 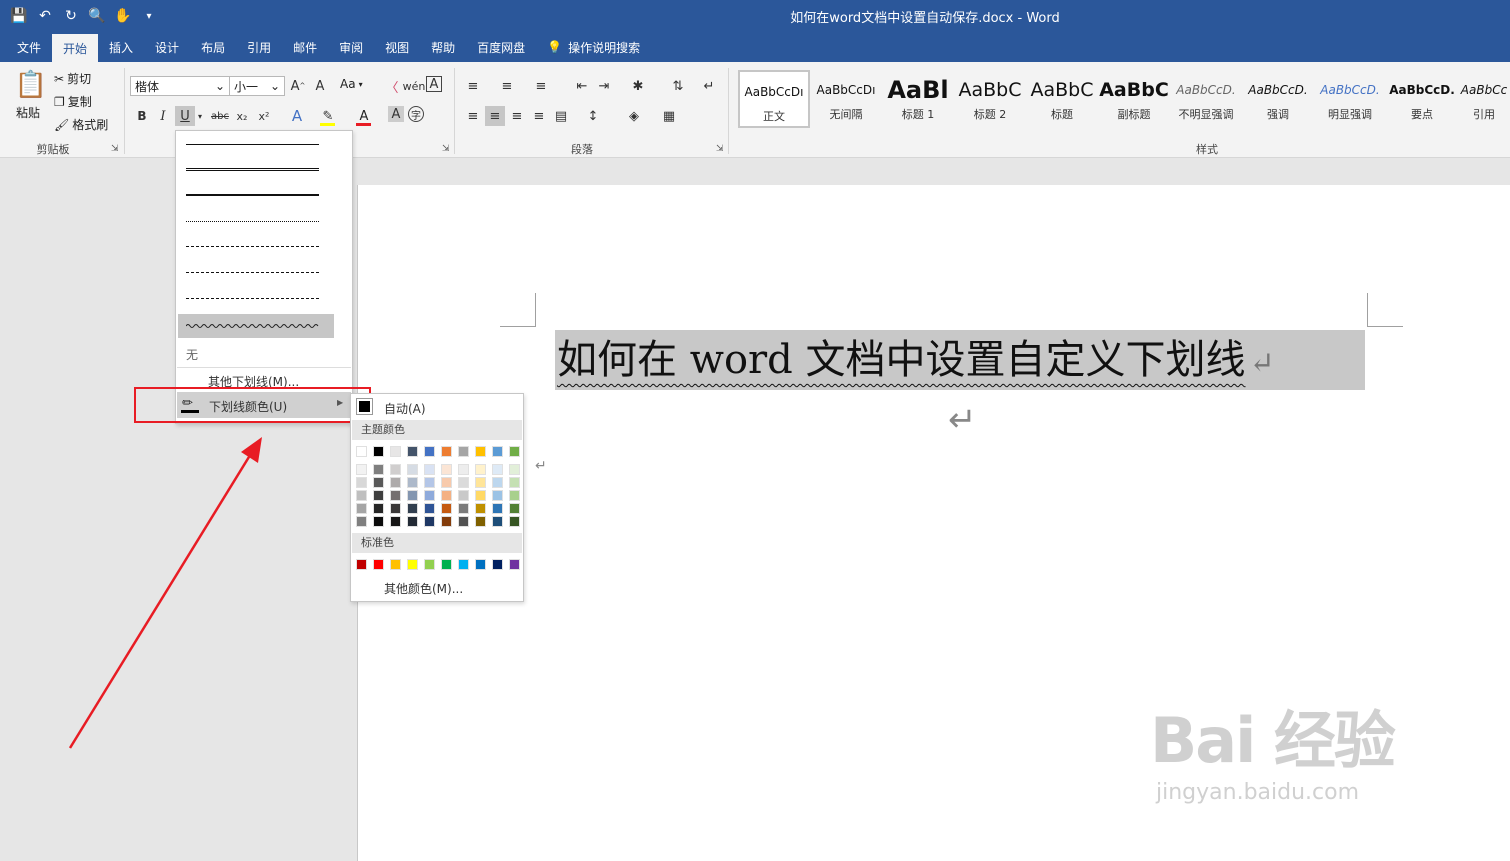 What do you see at coordinates (1273, 740) in the screenshot?
I see `watermark-brand: Bai 经验` at bounding box center [1273, 740].